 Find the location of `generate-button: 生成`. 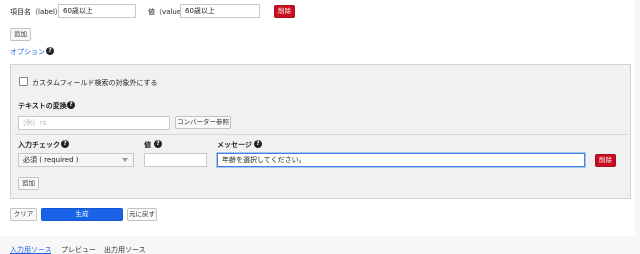

generate-button: 生成 is located at coordinates (82, 214).